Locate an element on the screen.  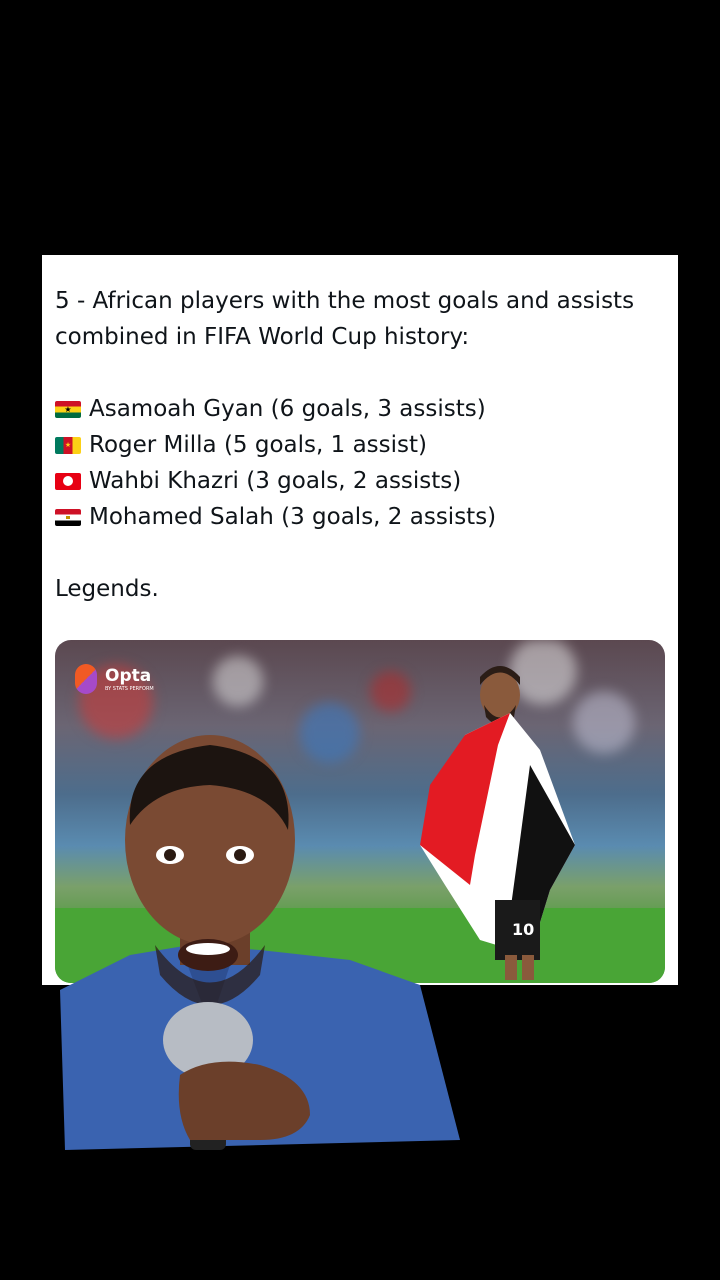
opta-logo: Opta BY STATS PERFORM is located at coordinates (114, 679).